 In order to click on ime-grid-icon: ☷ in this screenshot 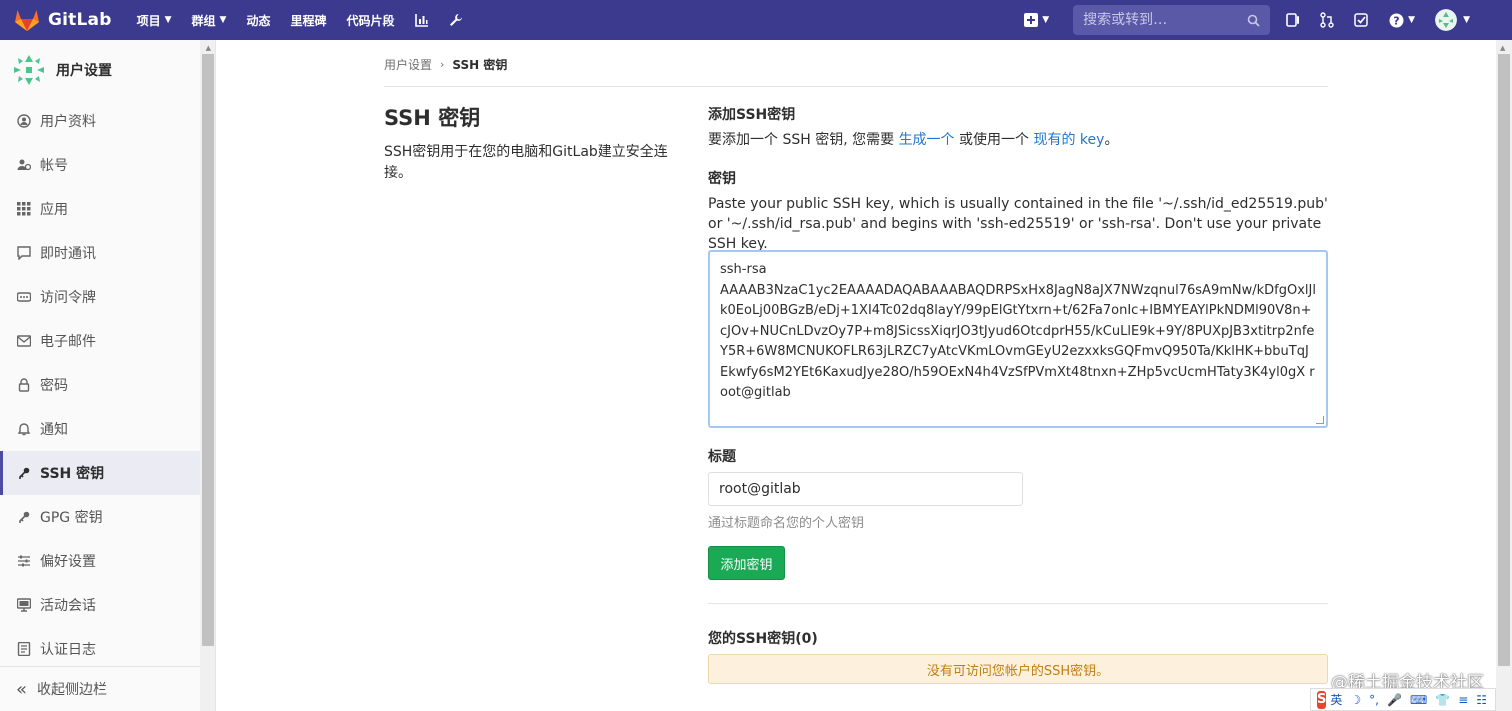, I will do `click(1481, 700)`.